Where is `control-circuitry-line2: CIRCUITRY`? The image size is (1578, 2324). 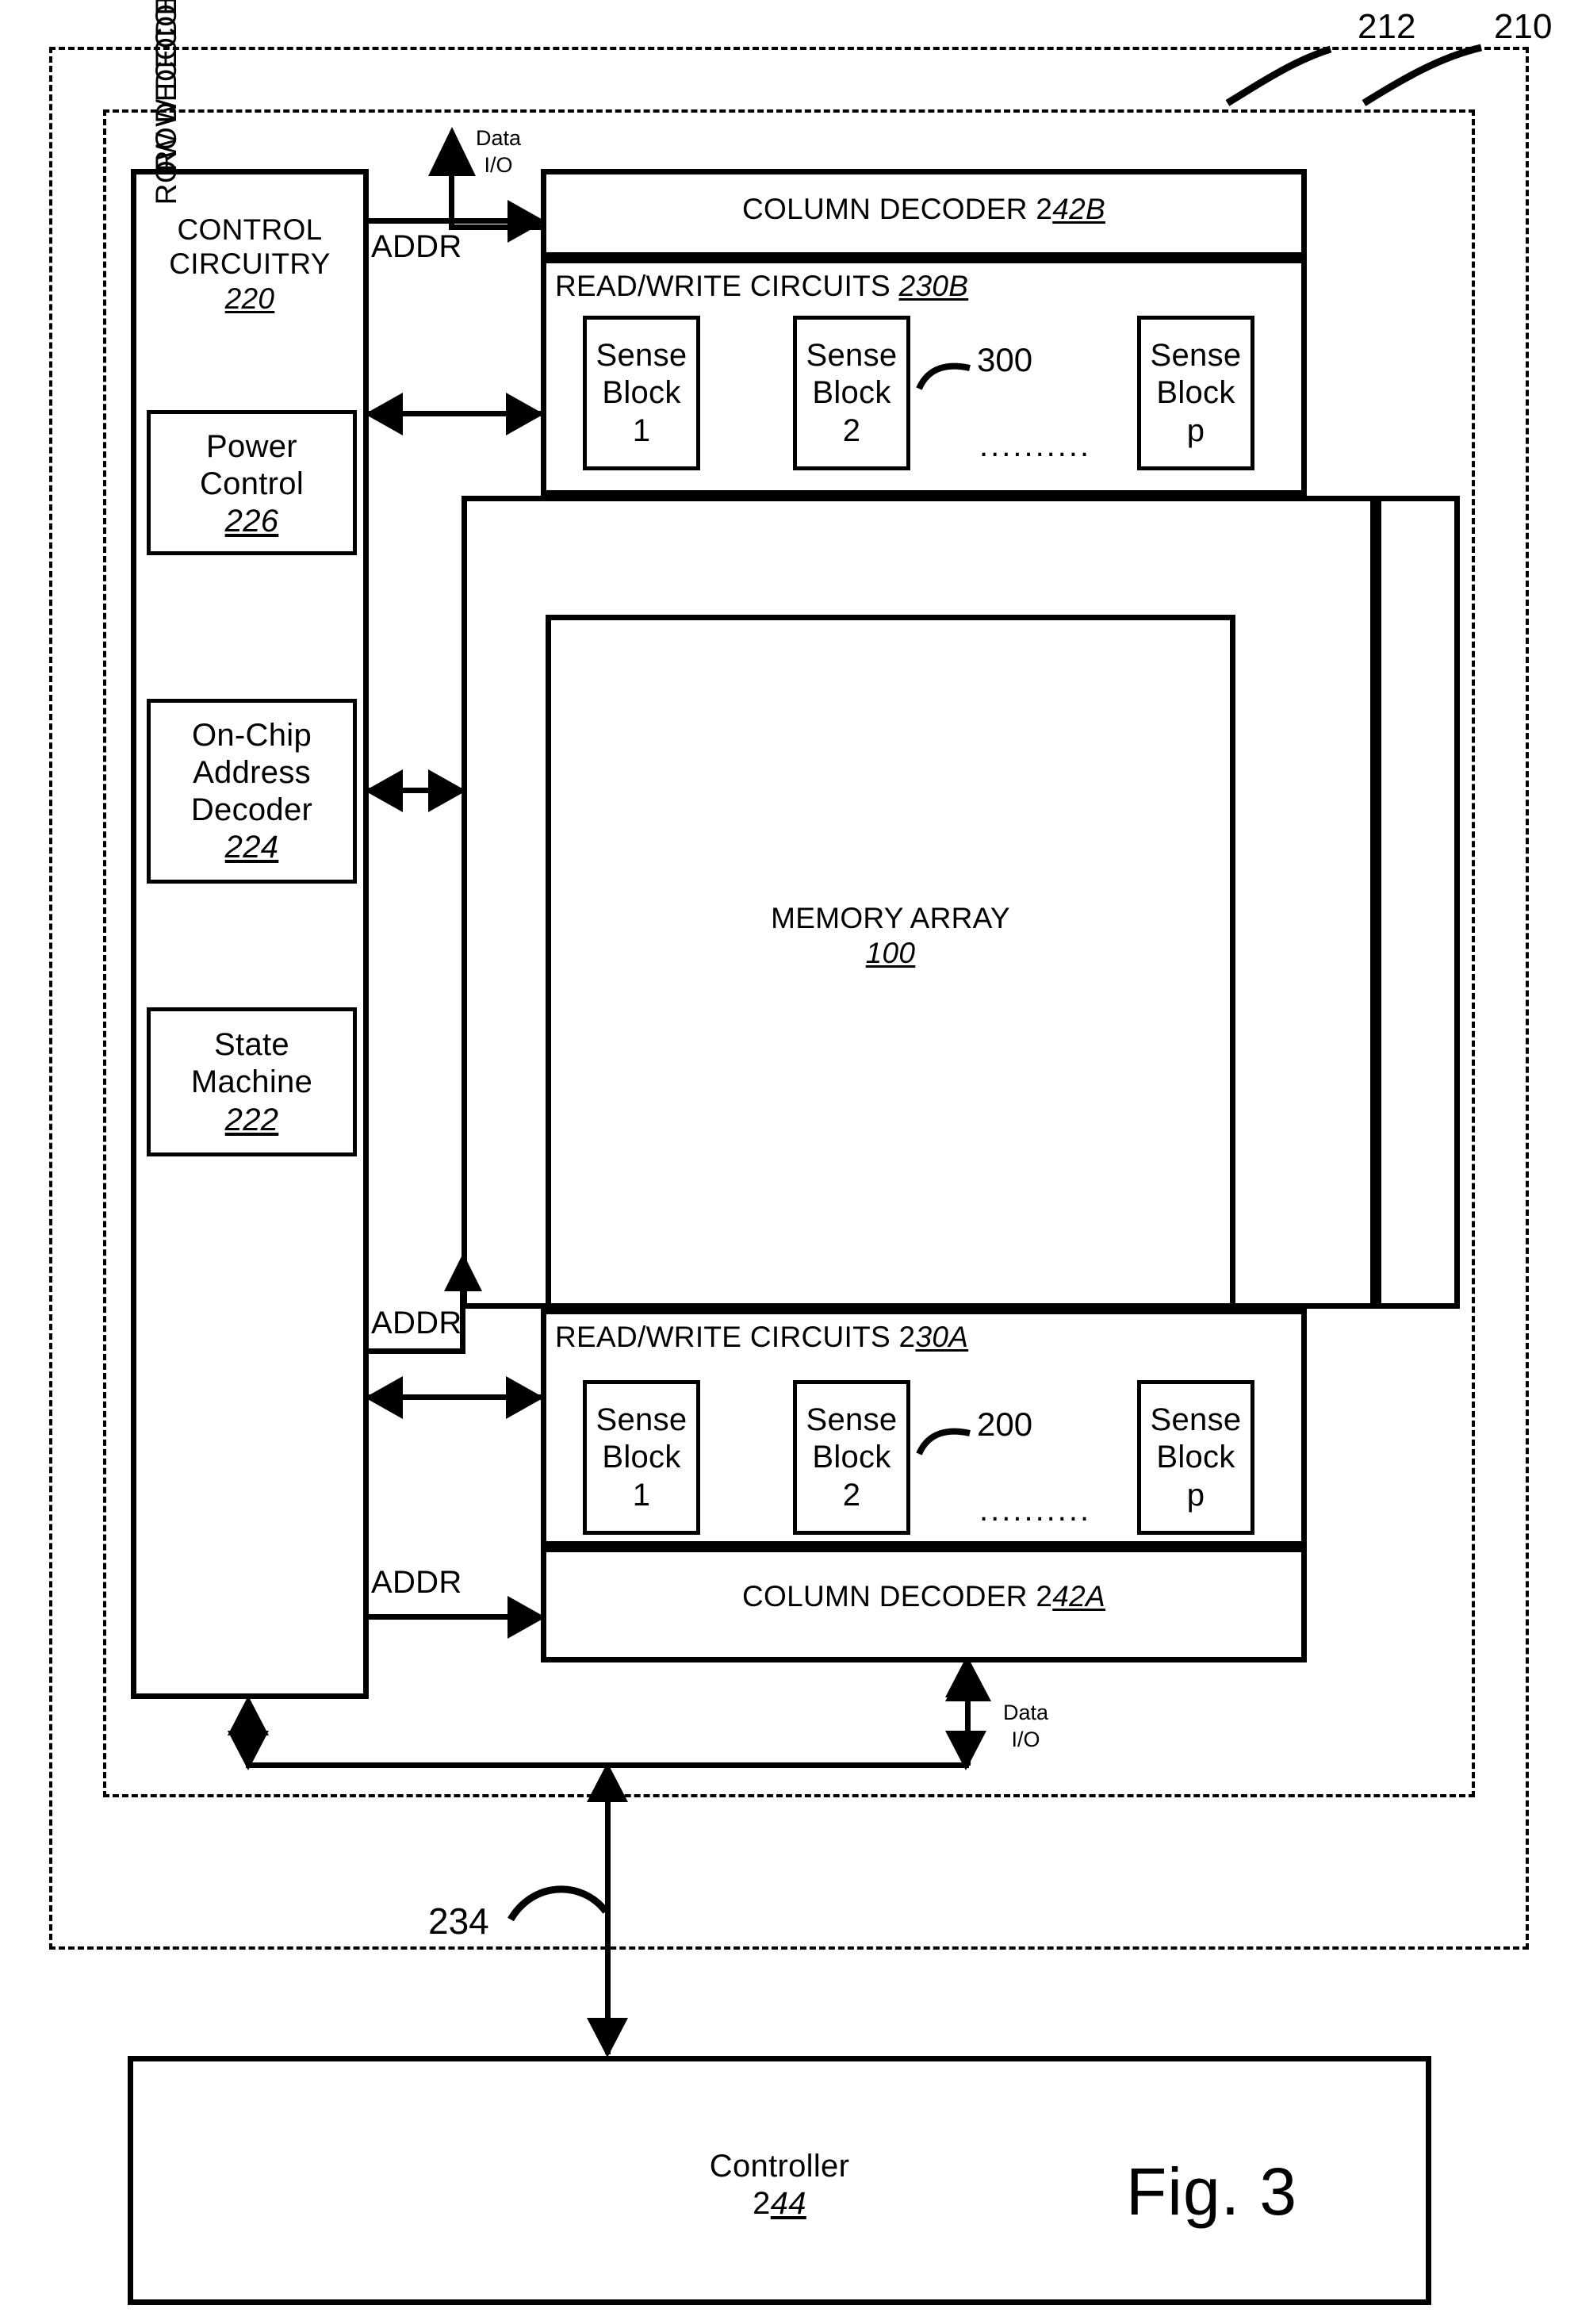
control-circuitry-line2: CIRCUITRY is located at coordinates (250, 264).